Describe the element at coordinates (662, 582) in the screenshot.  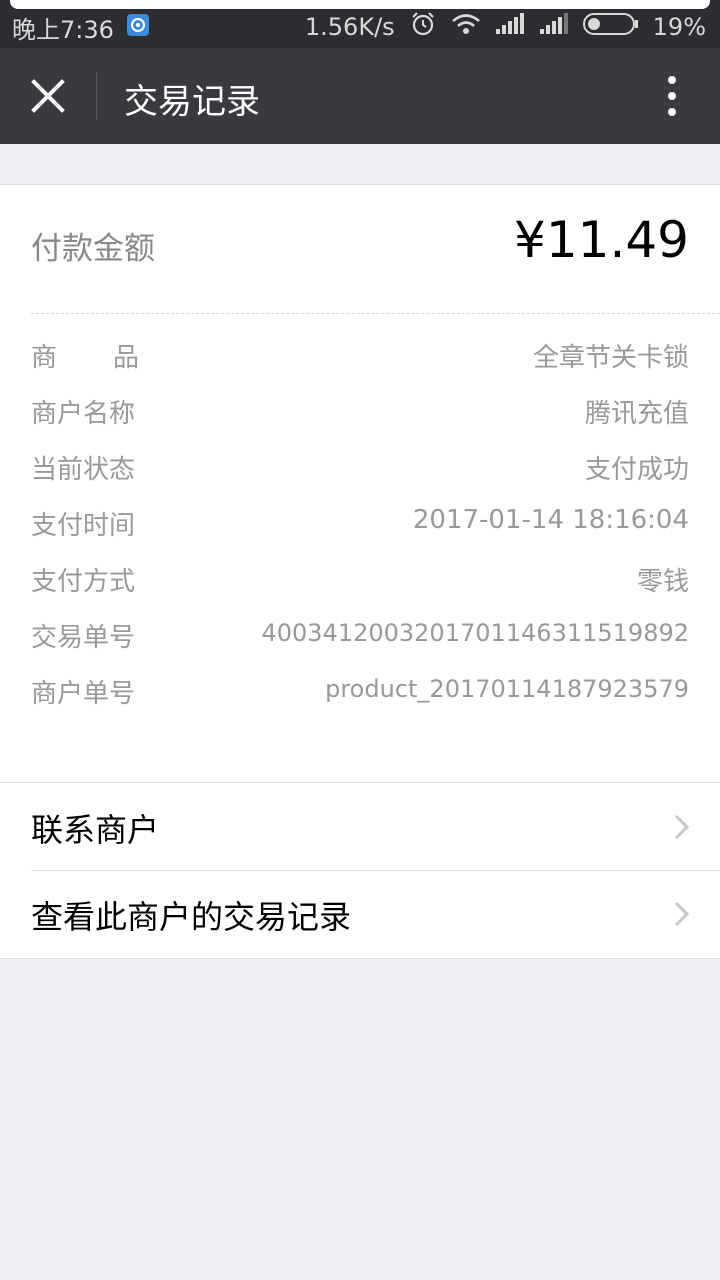
I see `detail-value: 零钱` at that location.